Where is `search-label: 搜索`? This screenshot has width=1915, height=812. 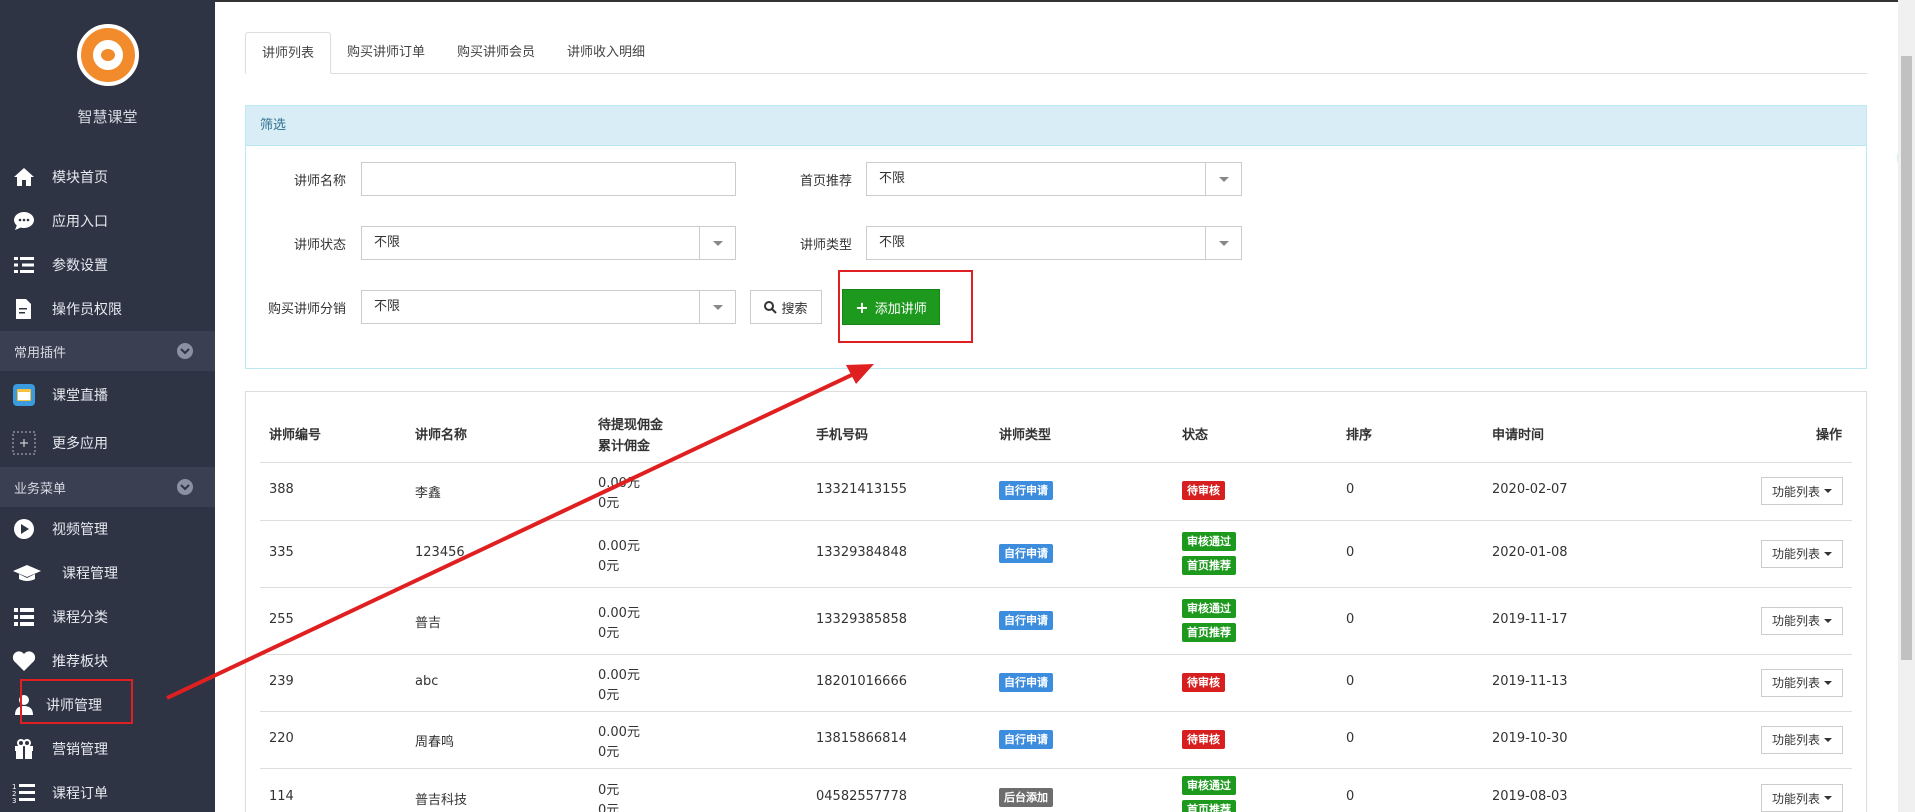
search-label: 搜索 is located at coordinates (794, 309).